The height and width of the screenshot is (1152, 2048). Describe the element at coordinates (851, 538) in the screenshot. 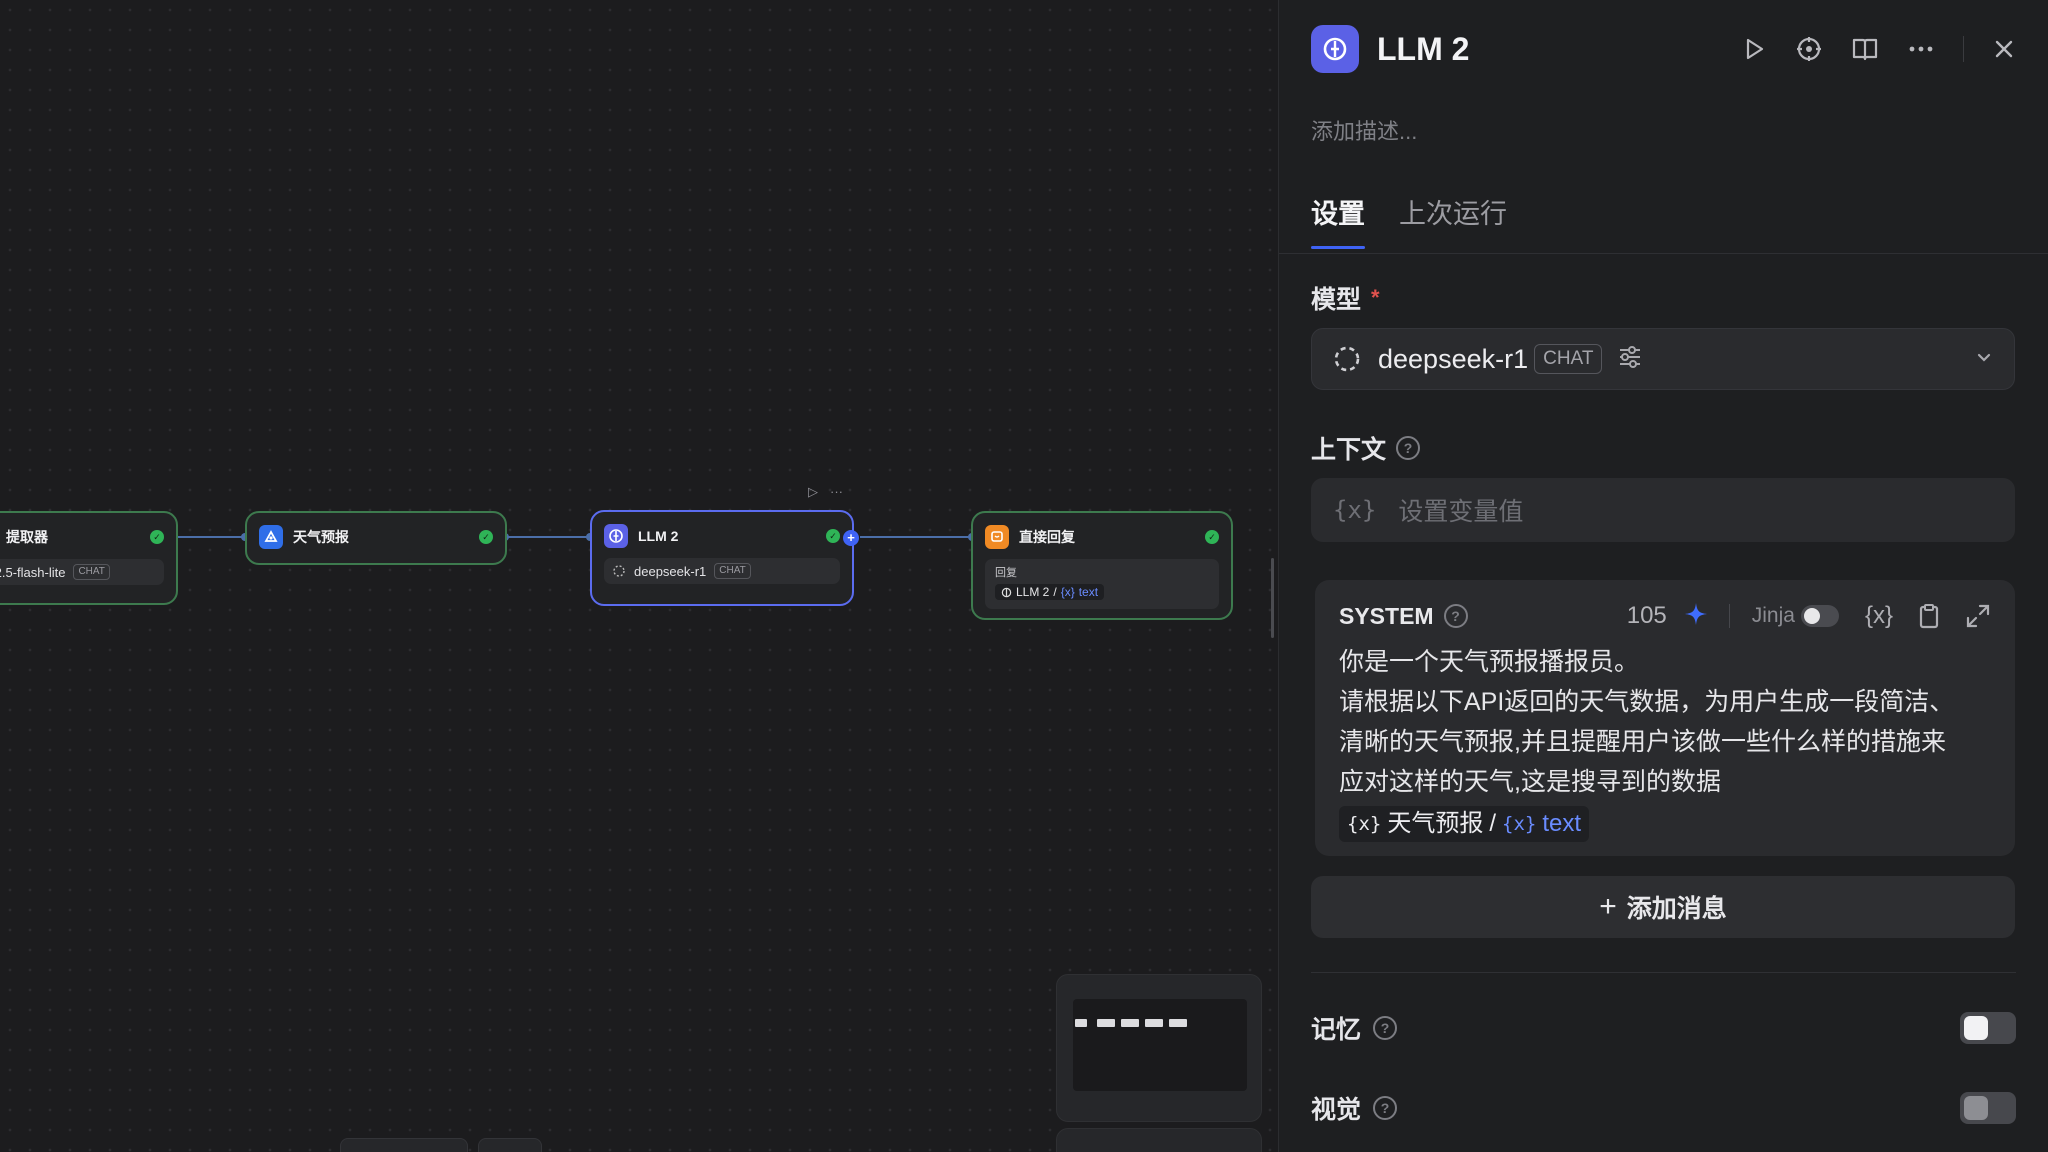

I see `add-next-node-button: +` at that location.